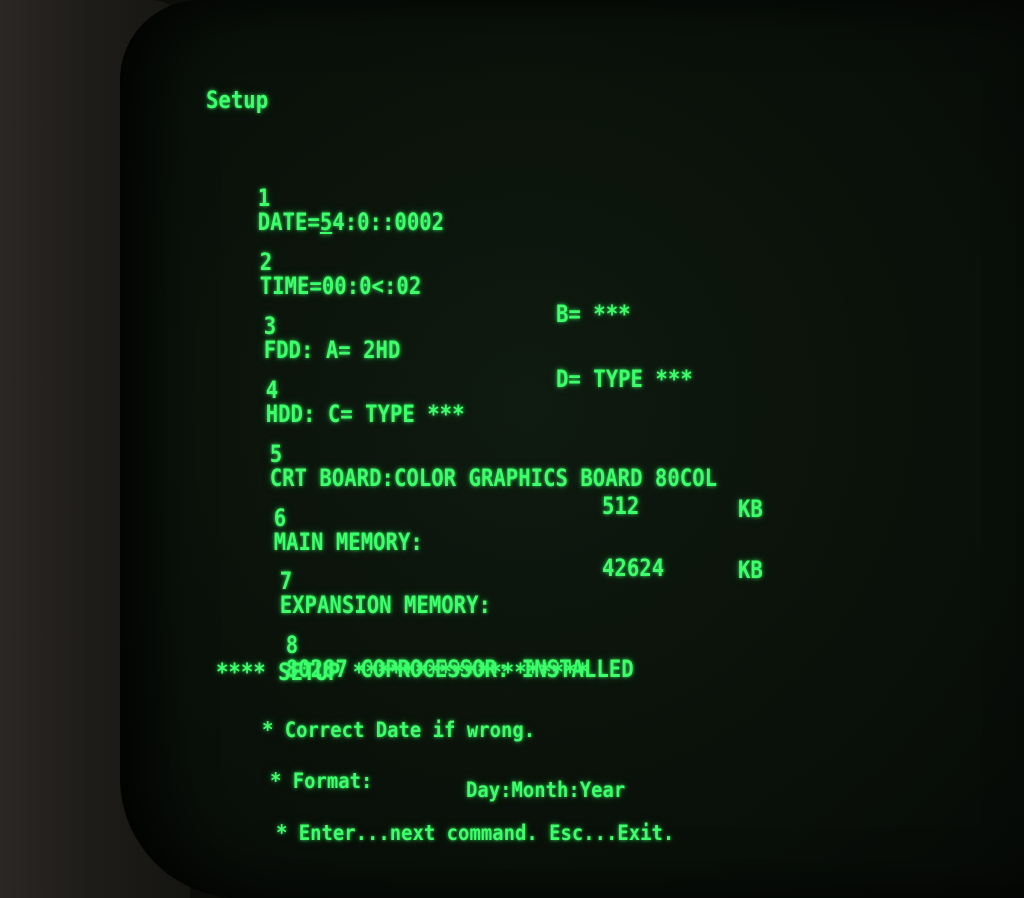 The width and height of the screenshot is (1024, 898). Describe the element at coordinates (633, 568) in the screenshot. I see `expansion-memory-value: 42624` at that location.